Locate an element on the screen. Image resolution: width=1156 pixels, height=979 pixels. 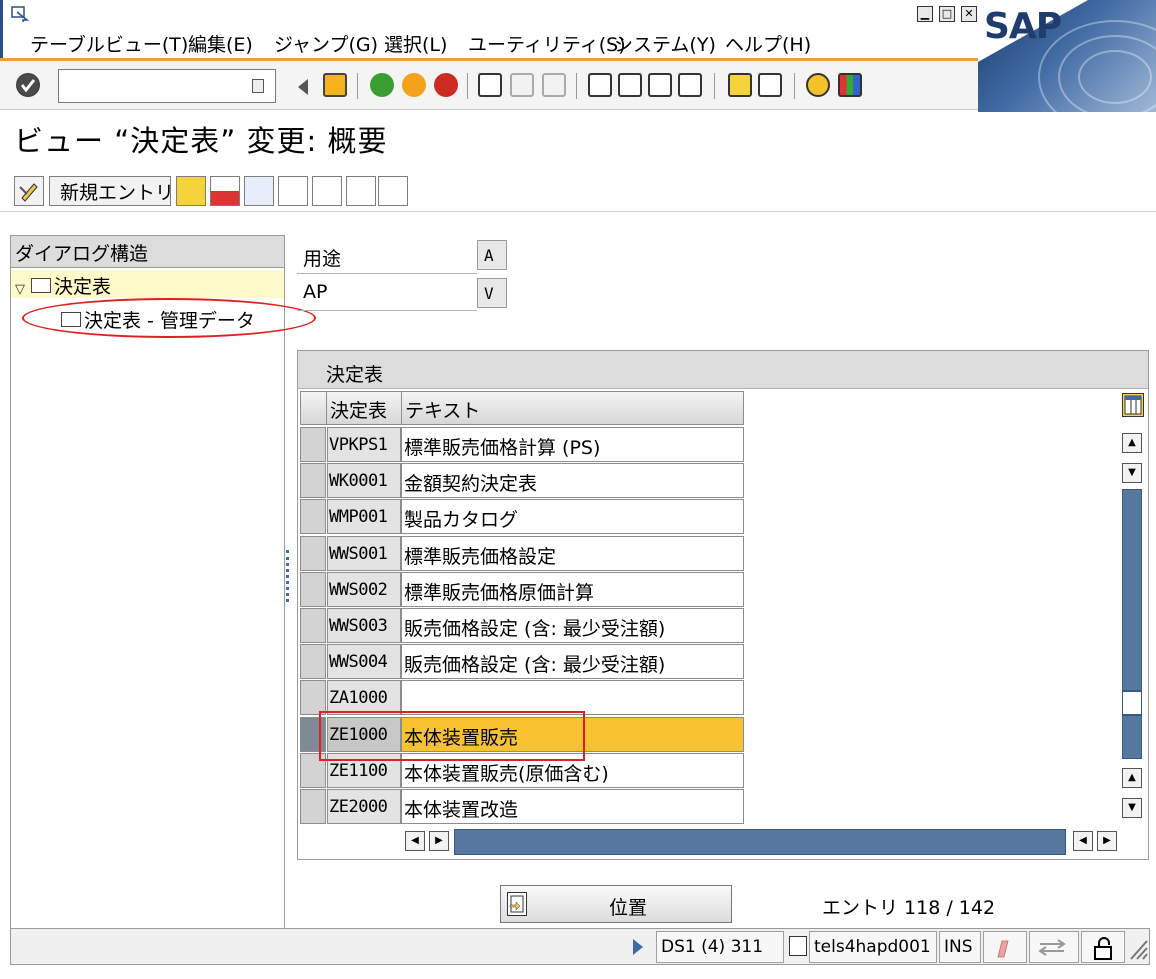
scroll-down-icon: ▼ is located at coordinates (1132, 473).